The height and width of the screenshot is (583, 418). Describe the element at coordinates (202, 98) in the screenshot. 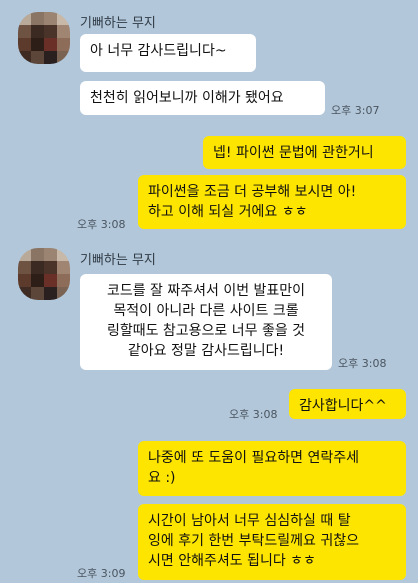

I see `incoming-message: 천천히 읽어보니까 이해가 됐어요` at that location.